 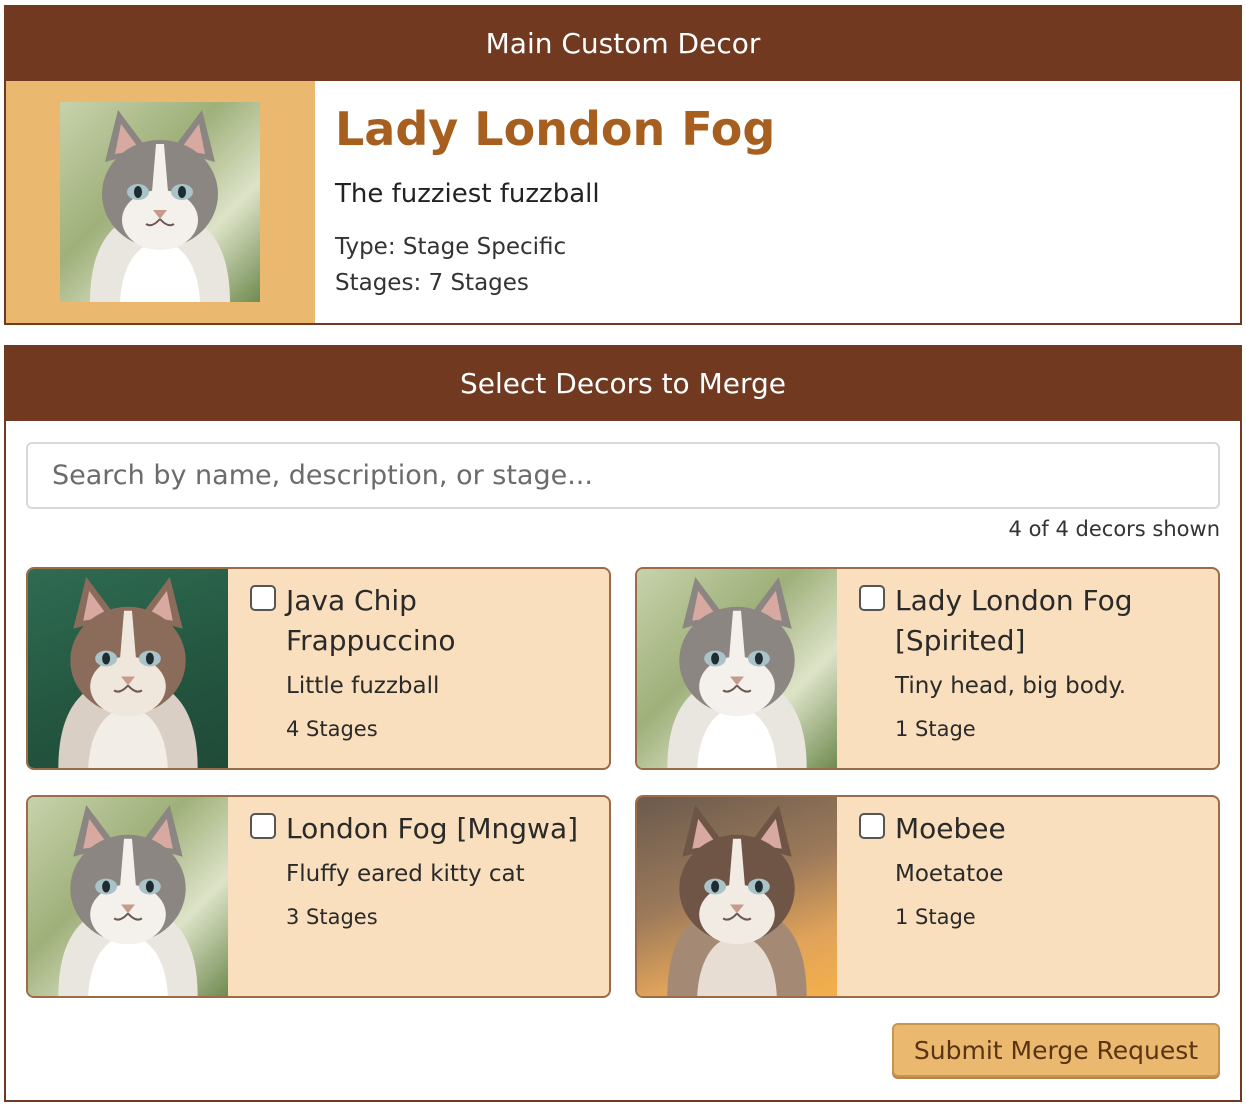 I want to click on decor-description: Little fuzzball, so click(x=363, y=686).